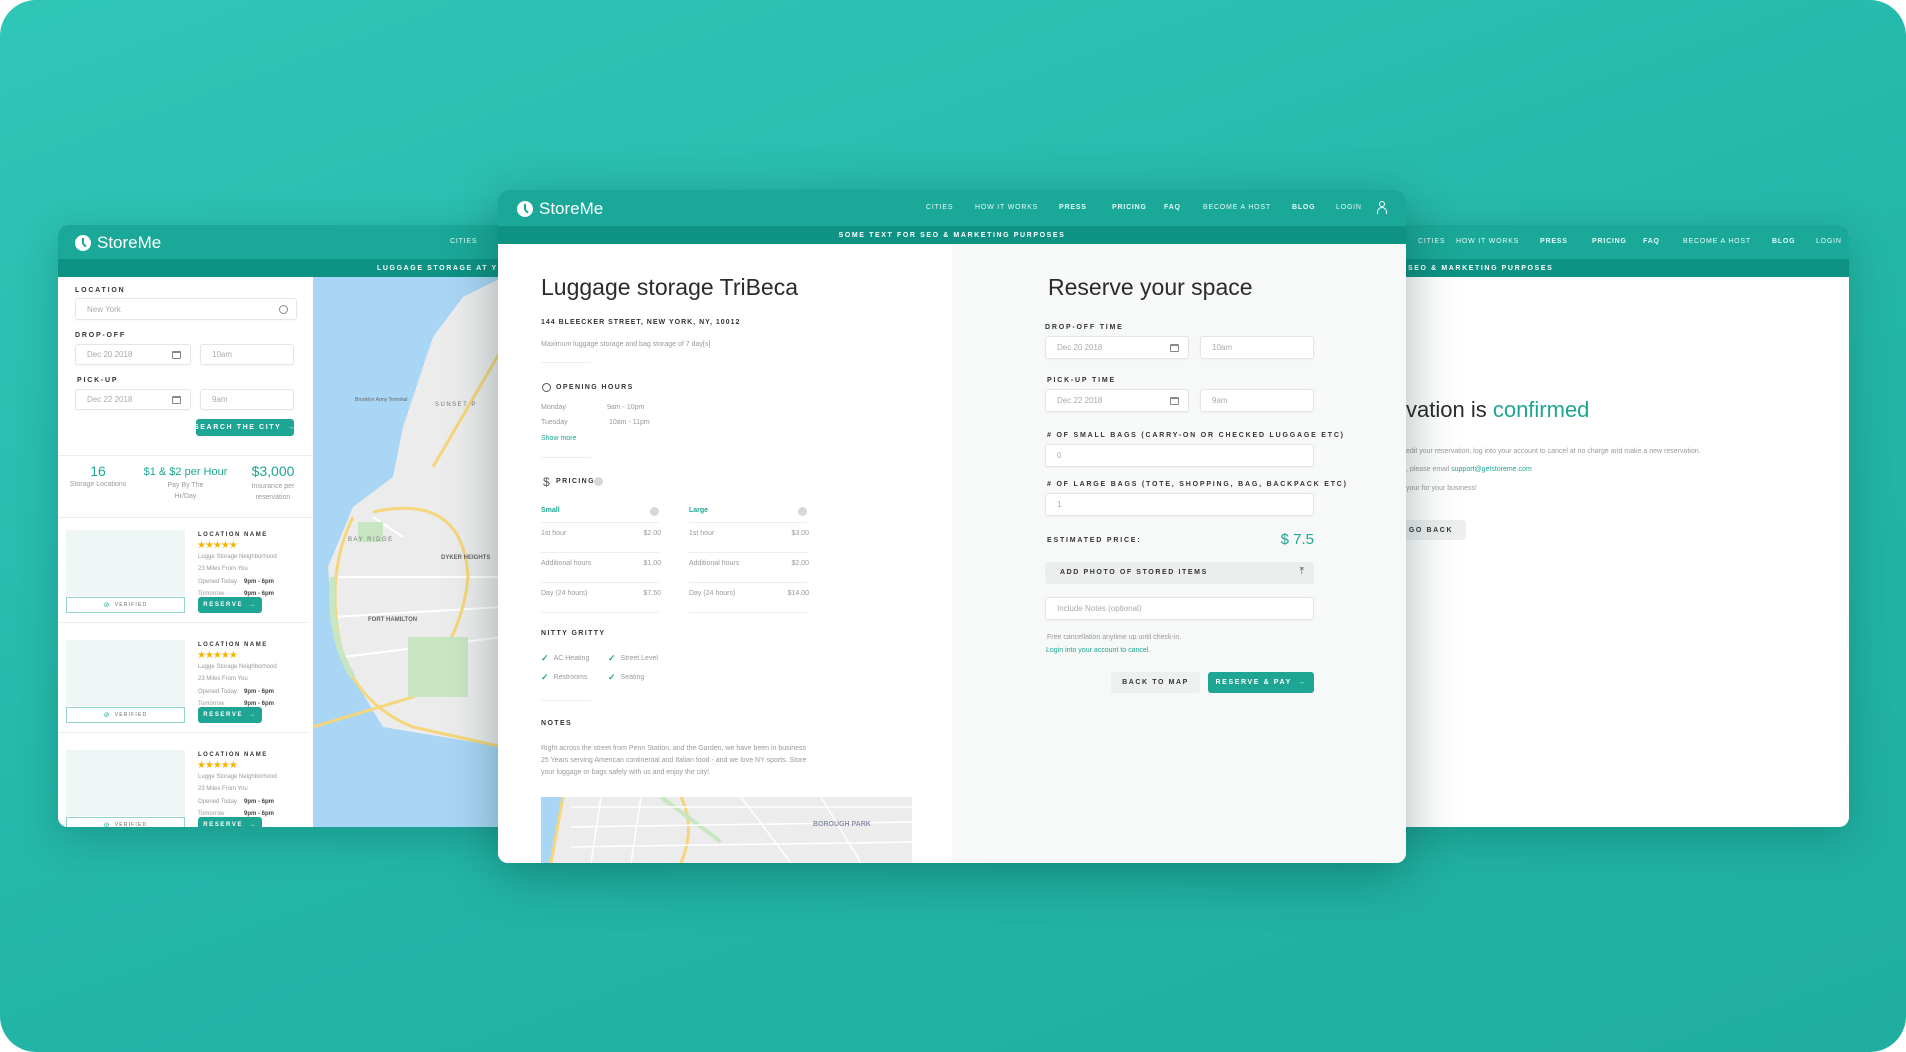 This screenshot has height=1052, width=1906. Describe the element at coordinates (1094, 540) in the screenshot. I see `estimated-price-label: ESTIMATED PRICE:` at that location.